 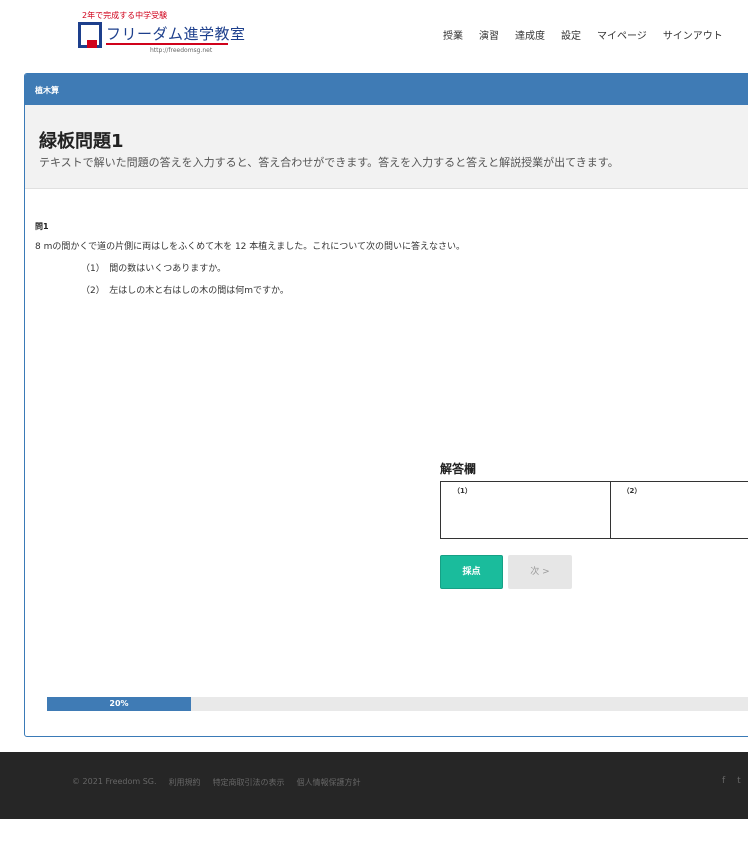 I want to click on facebook-icon: f, so click(x=723, y=781).